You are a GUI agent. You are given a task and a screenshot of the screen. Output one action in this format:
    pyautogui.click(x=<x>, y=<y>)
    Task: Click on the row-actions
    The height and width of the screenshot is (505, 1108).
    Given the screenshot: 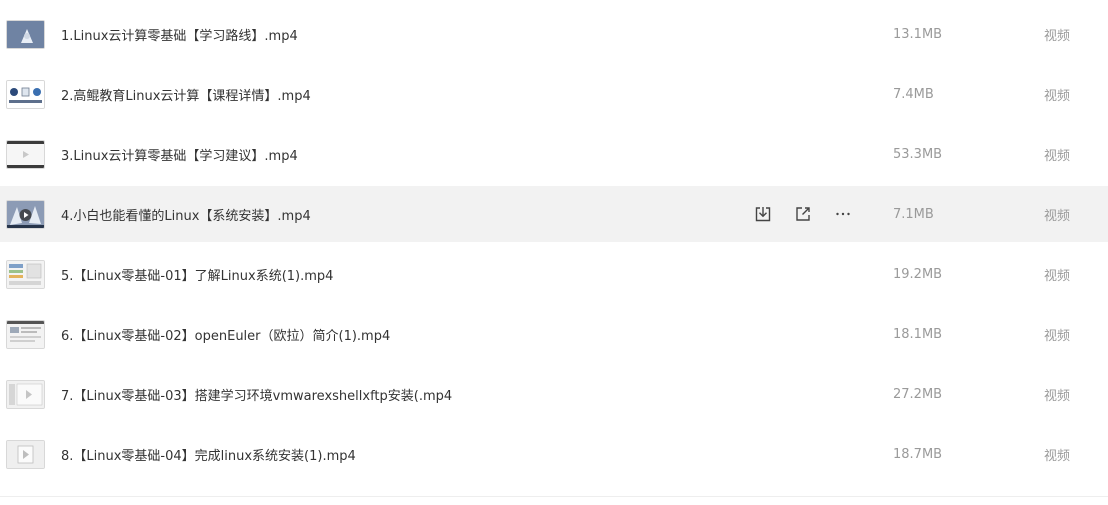 What is the action you would take?
    pyautogui.click(x=813, y=214)
    